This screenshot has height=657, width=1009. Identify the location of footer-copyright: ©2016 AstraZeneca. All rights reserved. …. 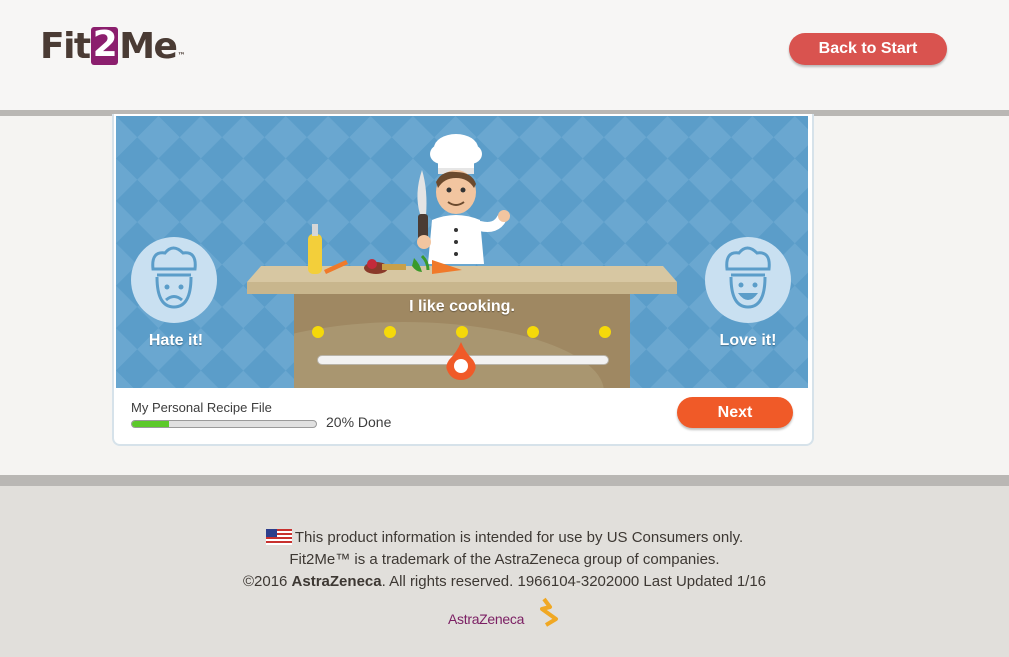
(504, 581).